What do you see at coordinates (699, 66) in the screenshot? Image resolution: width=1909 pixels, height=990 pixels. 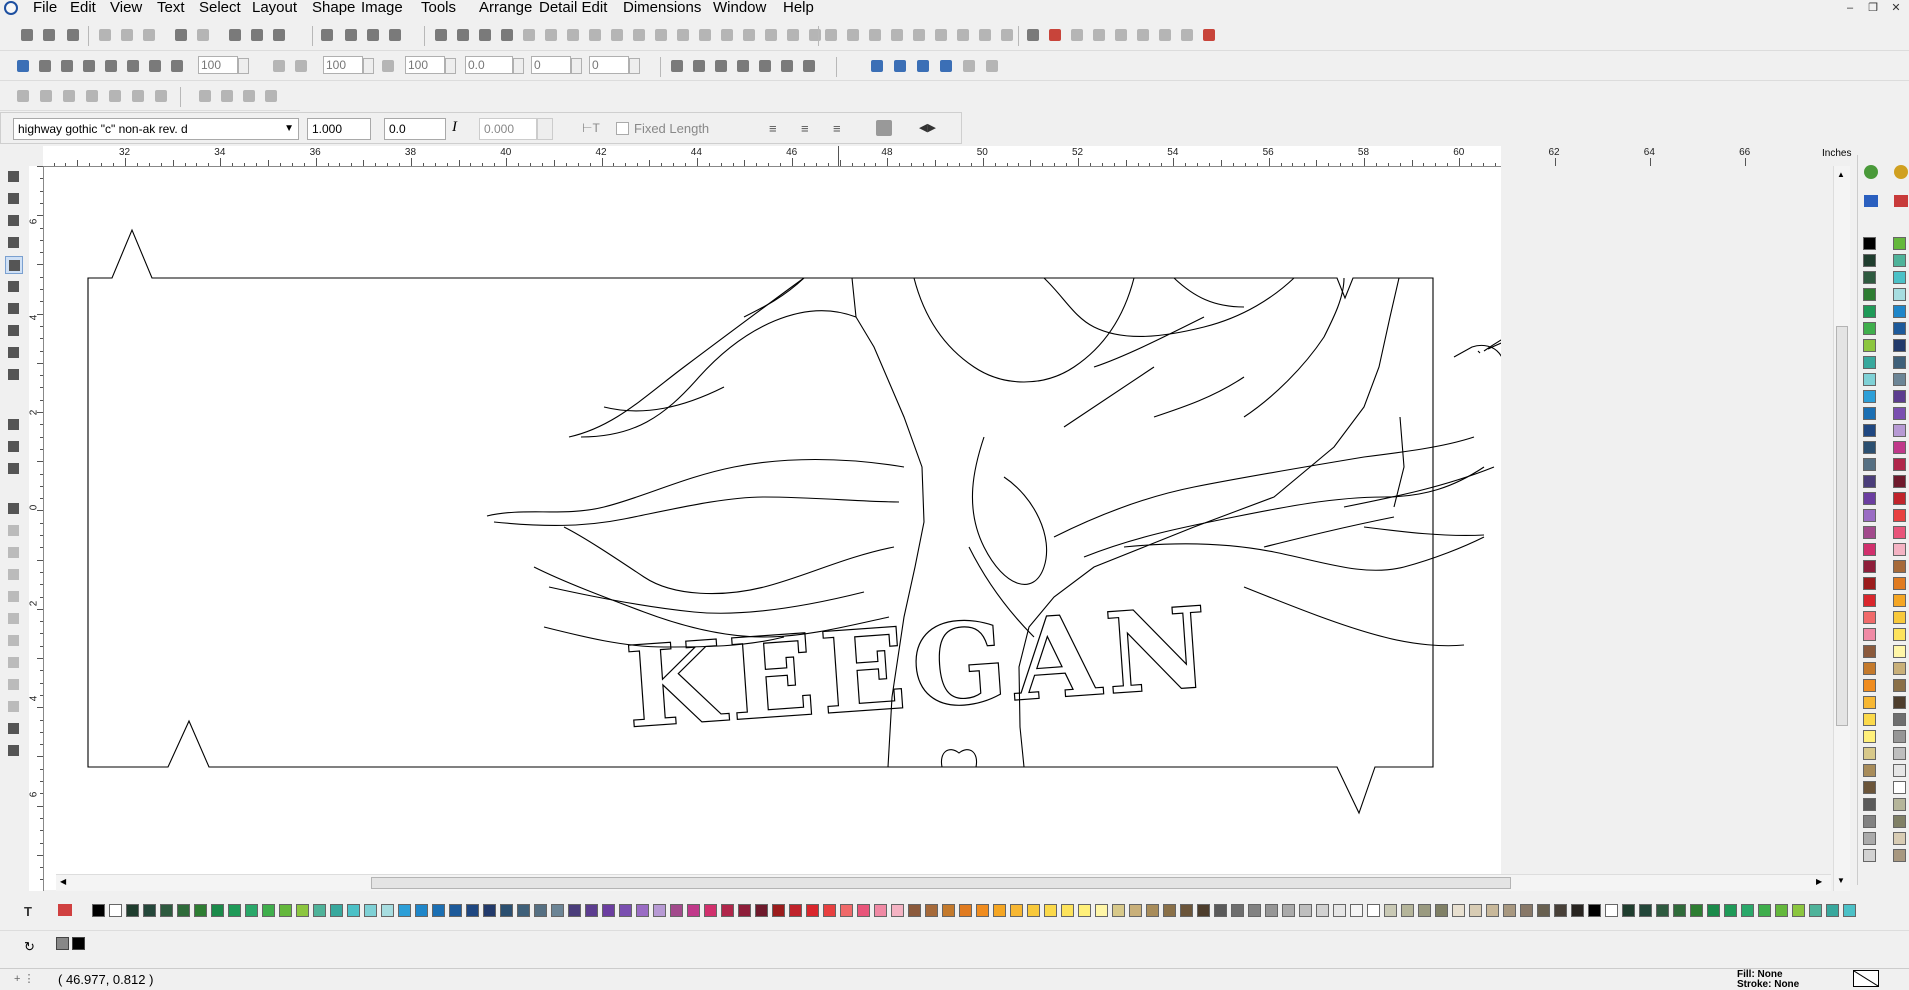 I see `toolbar-transform-1-icon` at bounding box center [699, 66].